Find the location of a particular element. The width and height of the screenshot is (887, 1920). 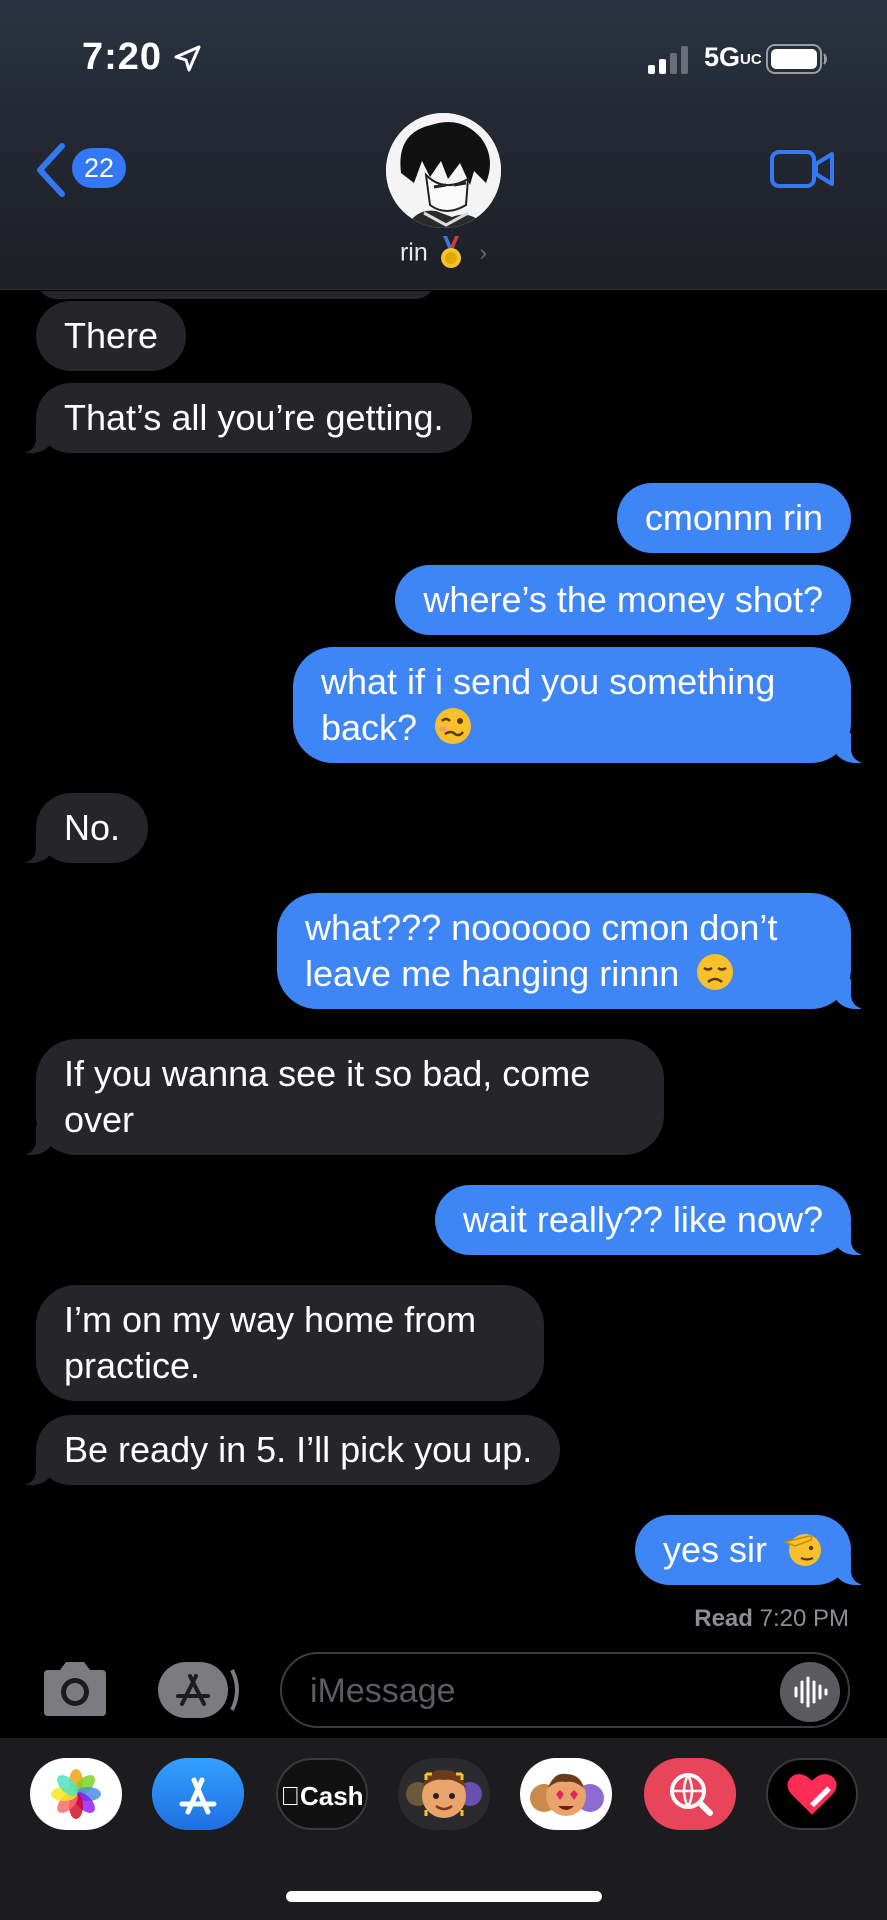

incoming-message-bubble: That’s all you’re getting. is located at coordinates (243, 418).